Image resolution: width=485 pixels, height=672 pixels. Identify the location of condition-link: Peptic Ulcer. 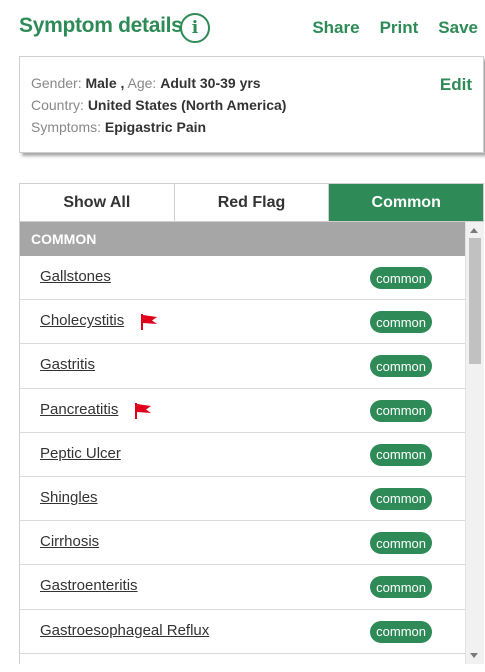
(80, 453).